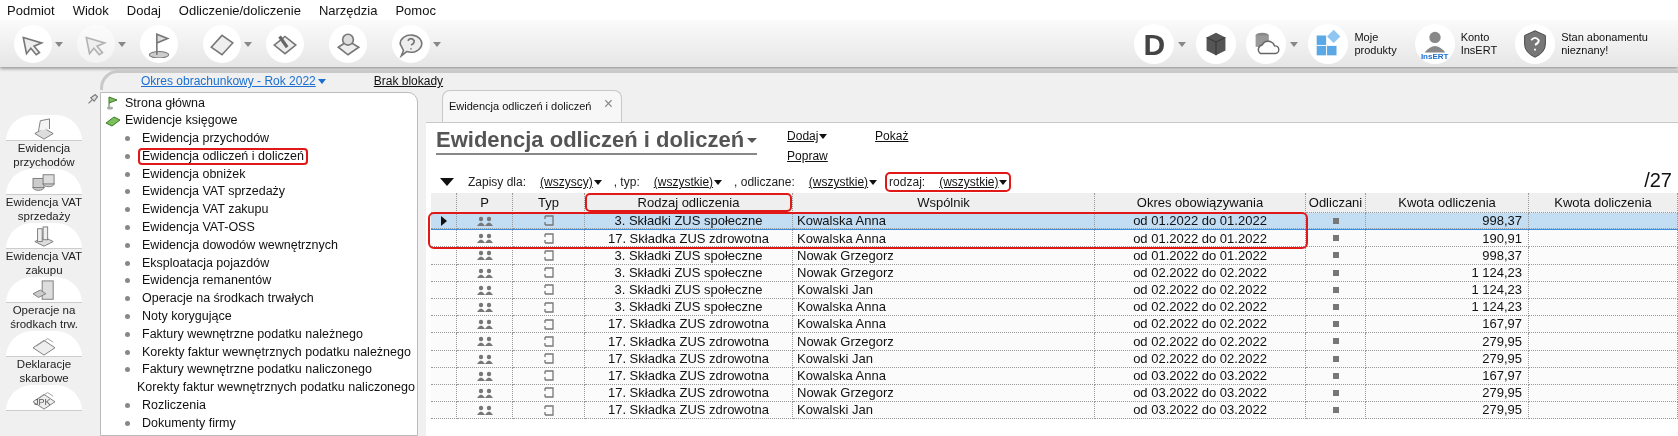 This screenshot has width=1678, height=436. Describe the element at coordinates (1054, 325) in the screenshot. I see `table-row: 17. Składka ZUS zdrowotna Kowalska Anna od 02.2022 do 02.2022 167,97` at that location.